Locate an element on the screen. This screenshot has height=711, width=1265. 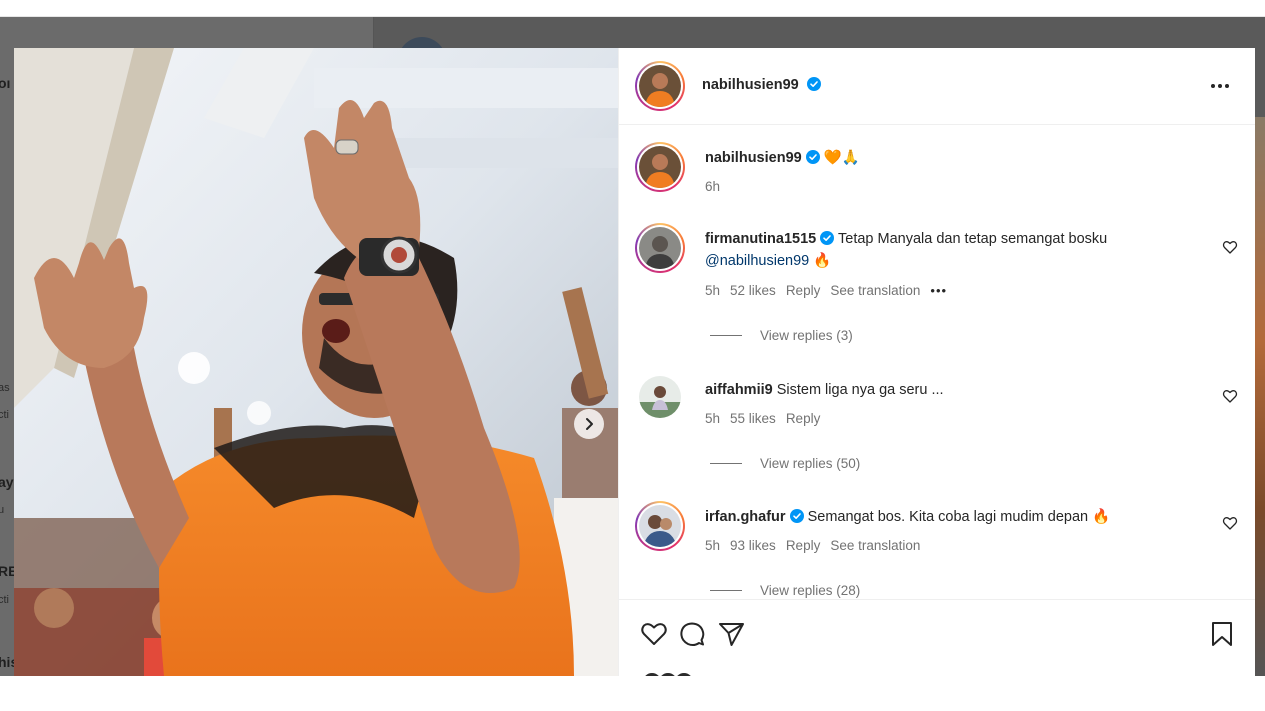
bookmark-icon is located at coordinates (1222, 634).